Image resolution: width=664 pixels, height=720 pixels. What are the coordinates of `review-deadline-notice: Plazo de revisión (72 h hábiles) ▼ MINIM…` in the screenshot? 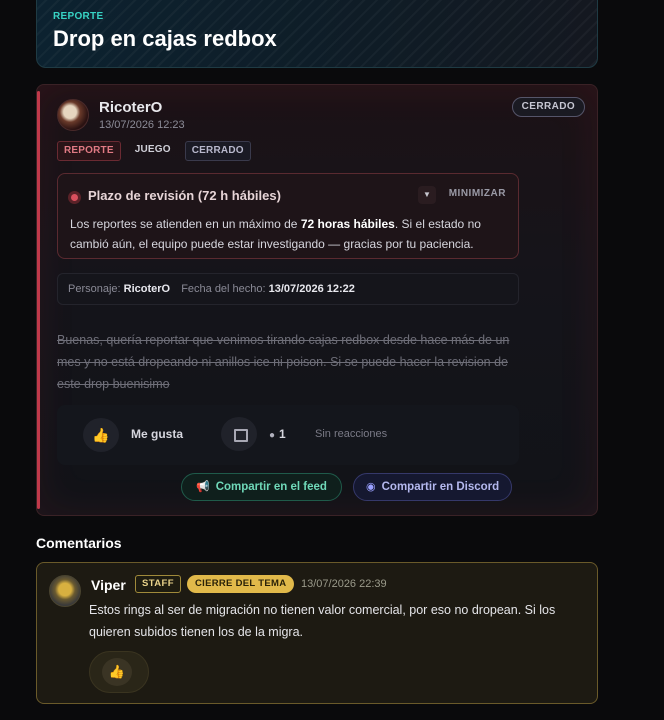 It's located at (288, 216).